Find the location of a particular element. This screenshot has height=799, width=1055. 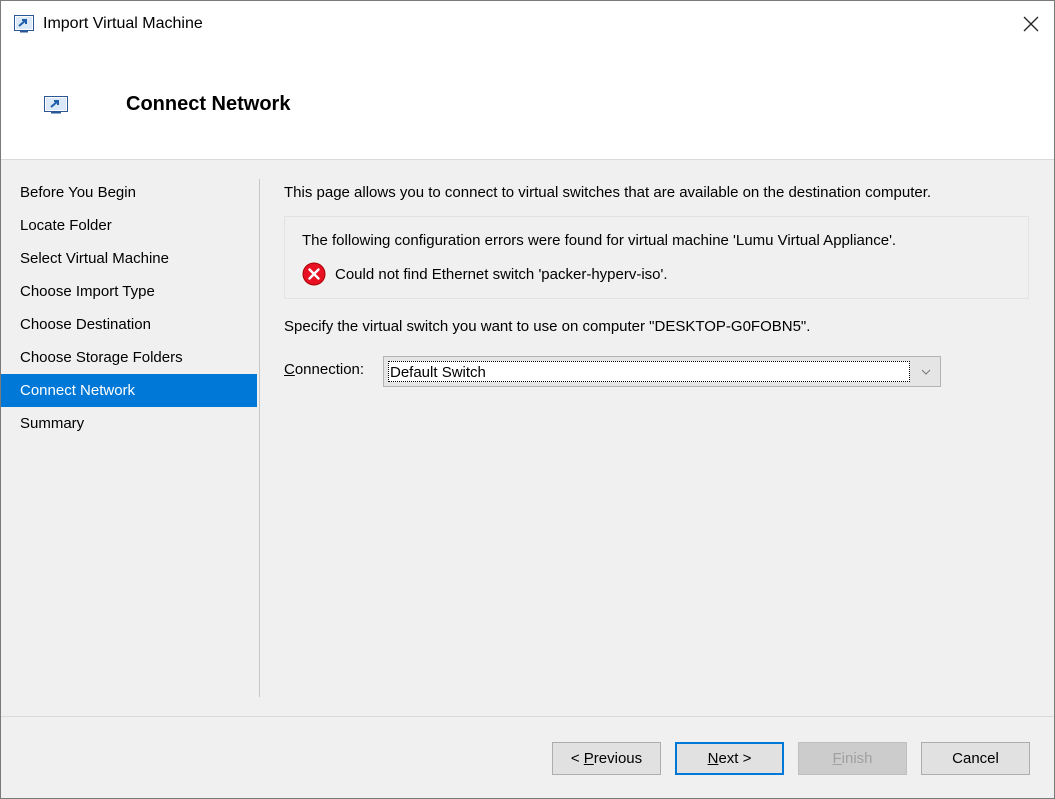

next-button: Next > is located at coordinates (729, 758).